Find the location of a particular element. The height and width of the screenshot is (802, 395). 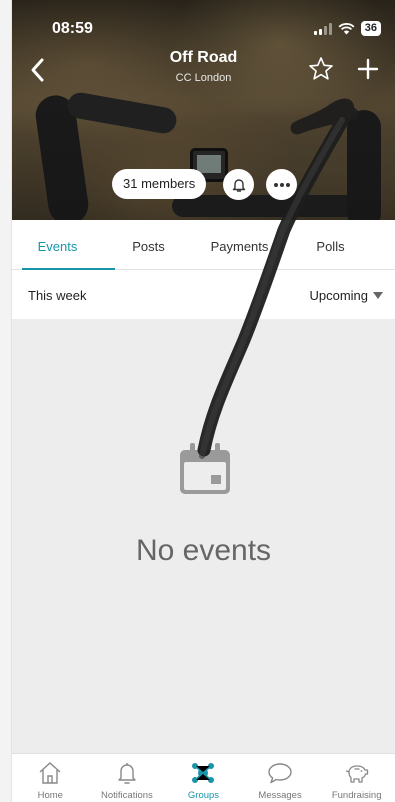

nav-notifications-label: Notifications is located at coordinates (127, 795).